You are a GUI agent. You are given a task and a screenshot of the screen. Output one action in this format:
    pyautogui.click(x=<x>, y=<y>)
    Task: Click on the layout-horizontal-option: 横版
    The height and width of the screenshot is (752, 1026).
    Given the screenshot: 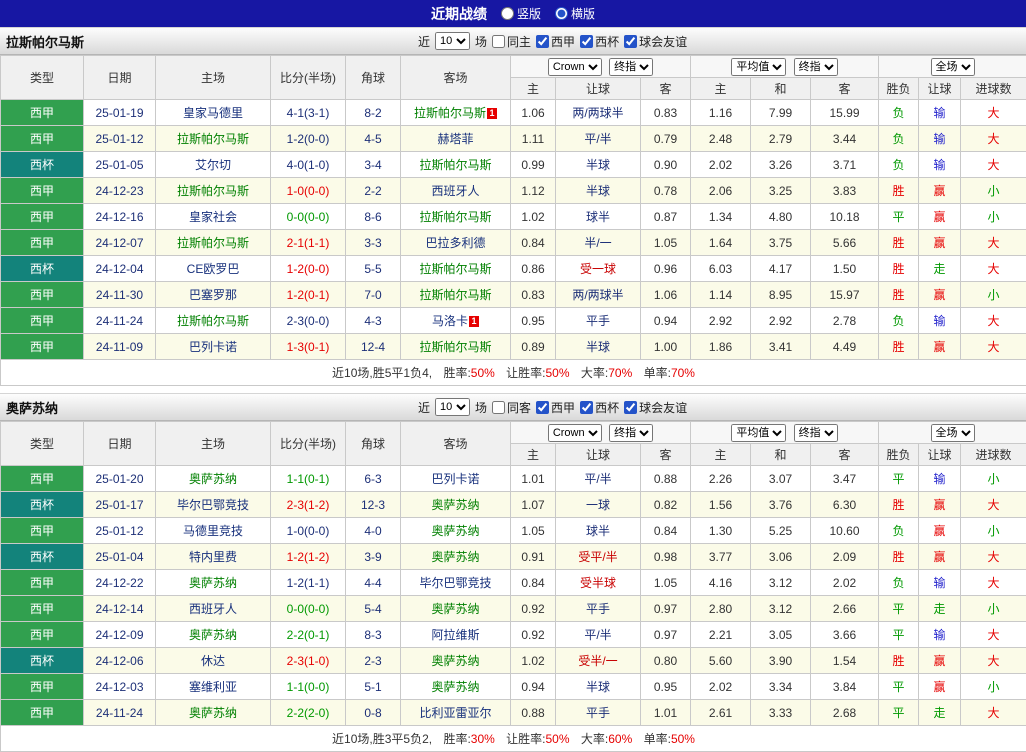 What is the action you would take?
    pyautogui.click(x=575, y=13)
    